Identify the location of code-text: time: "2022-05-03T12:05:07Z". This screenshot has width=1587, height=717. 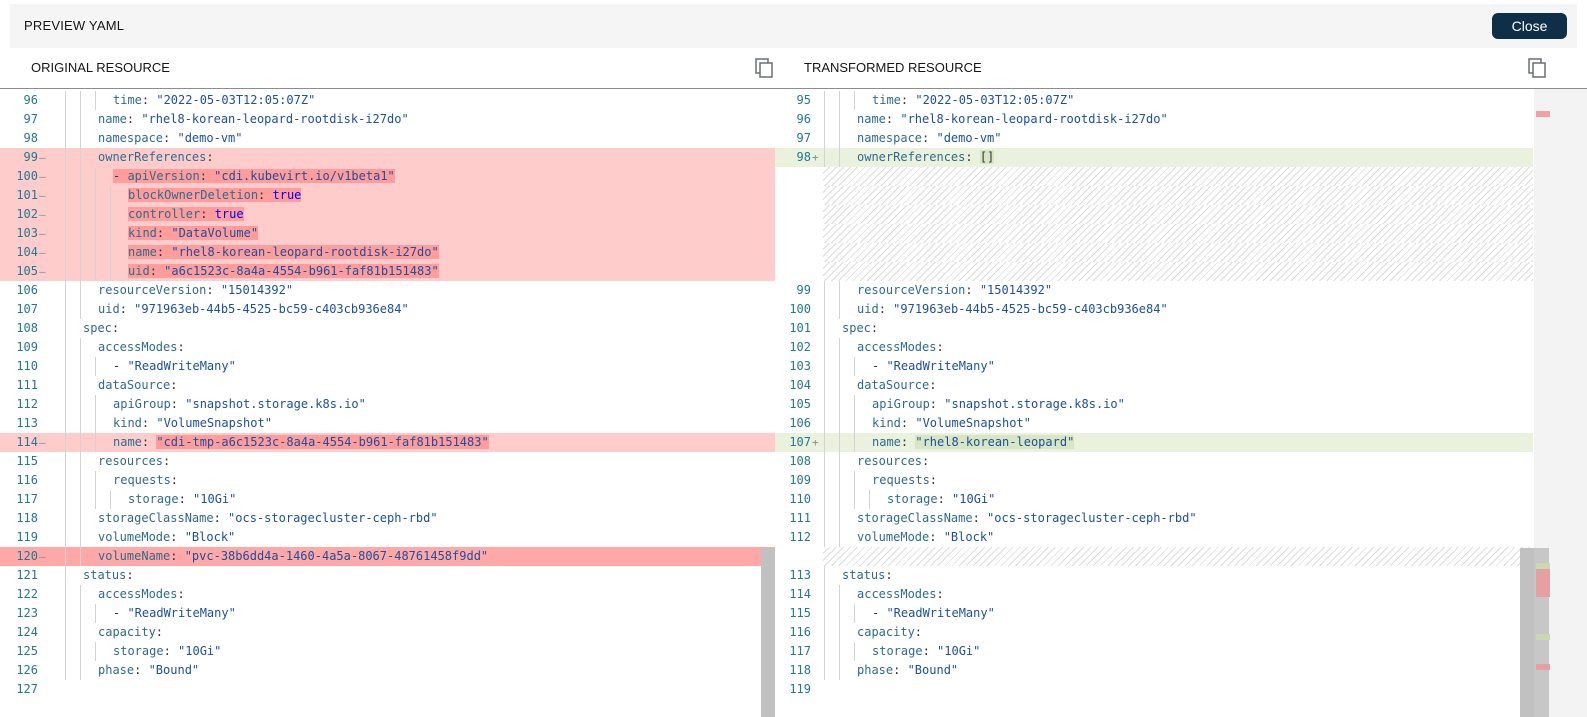
(214, 100).